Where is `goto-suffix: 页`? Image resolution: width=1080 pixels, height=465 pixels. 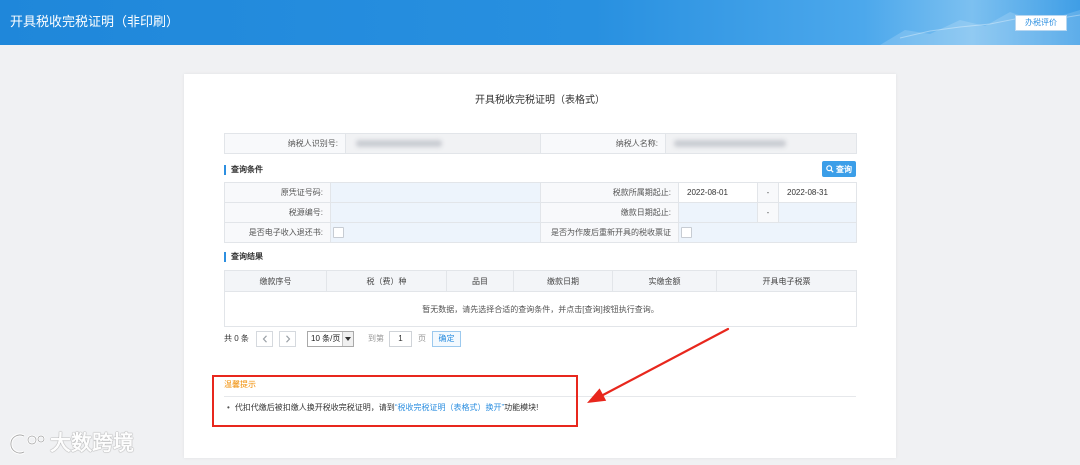 goto-suffix: 页 is located at coordinates (422, 338).